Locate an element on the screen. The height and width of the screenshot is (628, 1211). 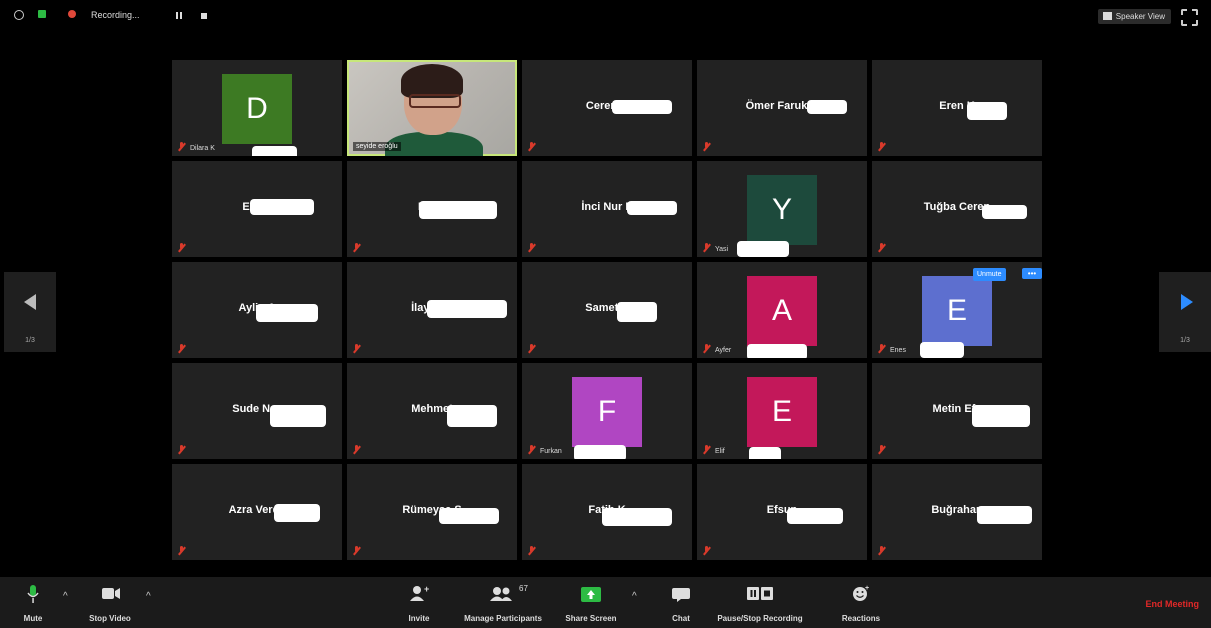
speaker-view-label: Speaker View is located at coordinates (1140, 16).